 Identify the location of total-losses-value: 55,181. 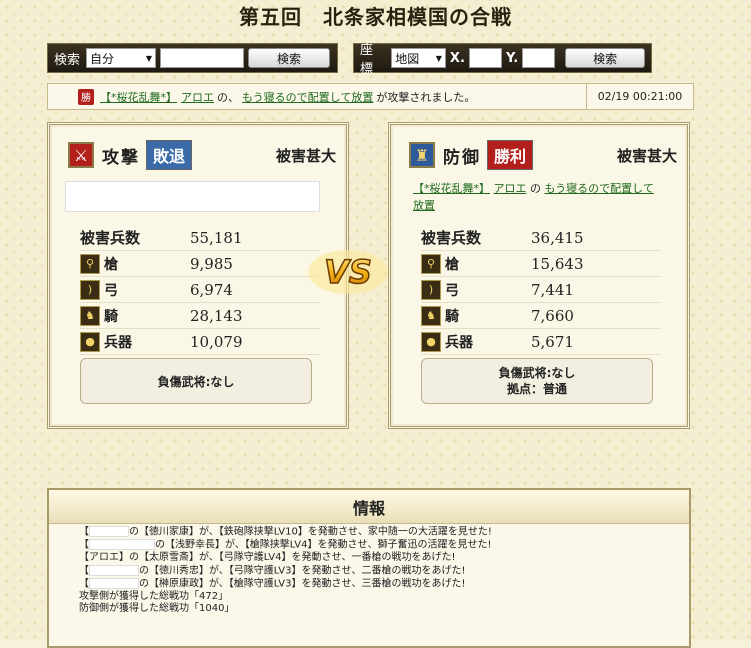
(216, 237).